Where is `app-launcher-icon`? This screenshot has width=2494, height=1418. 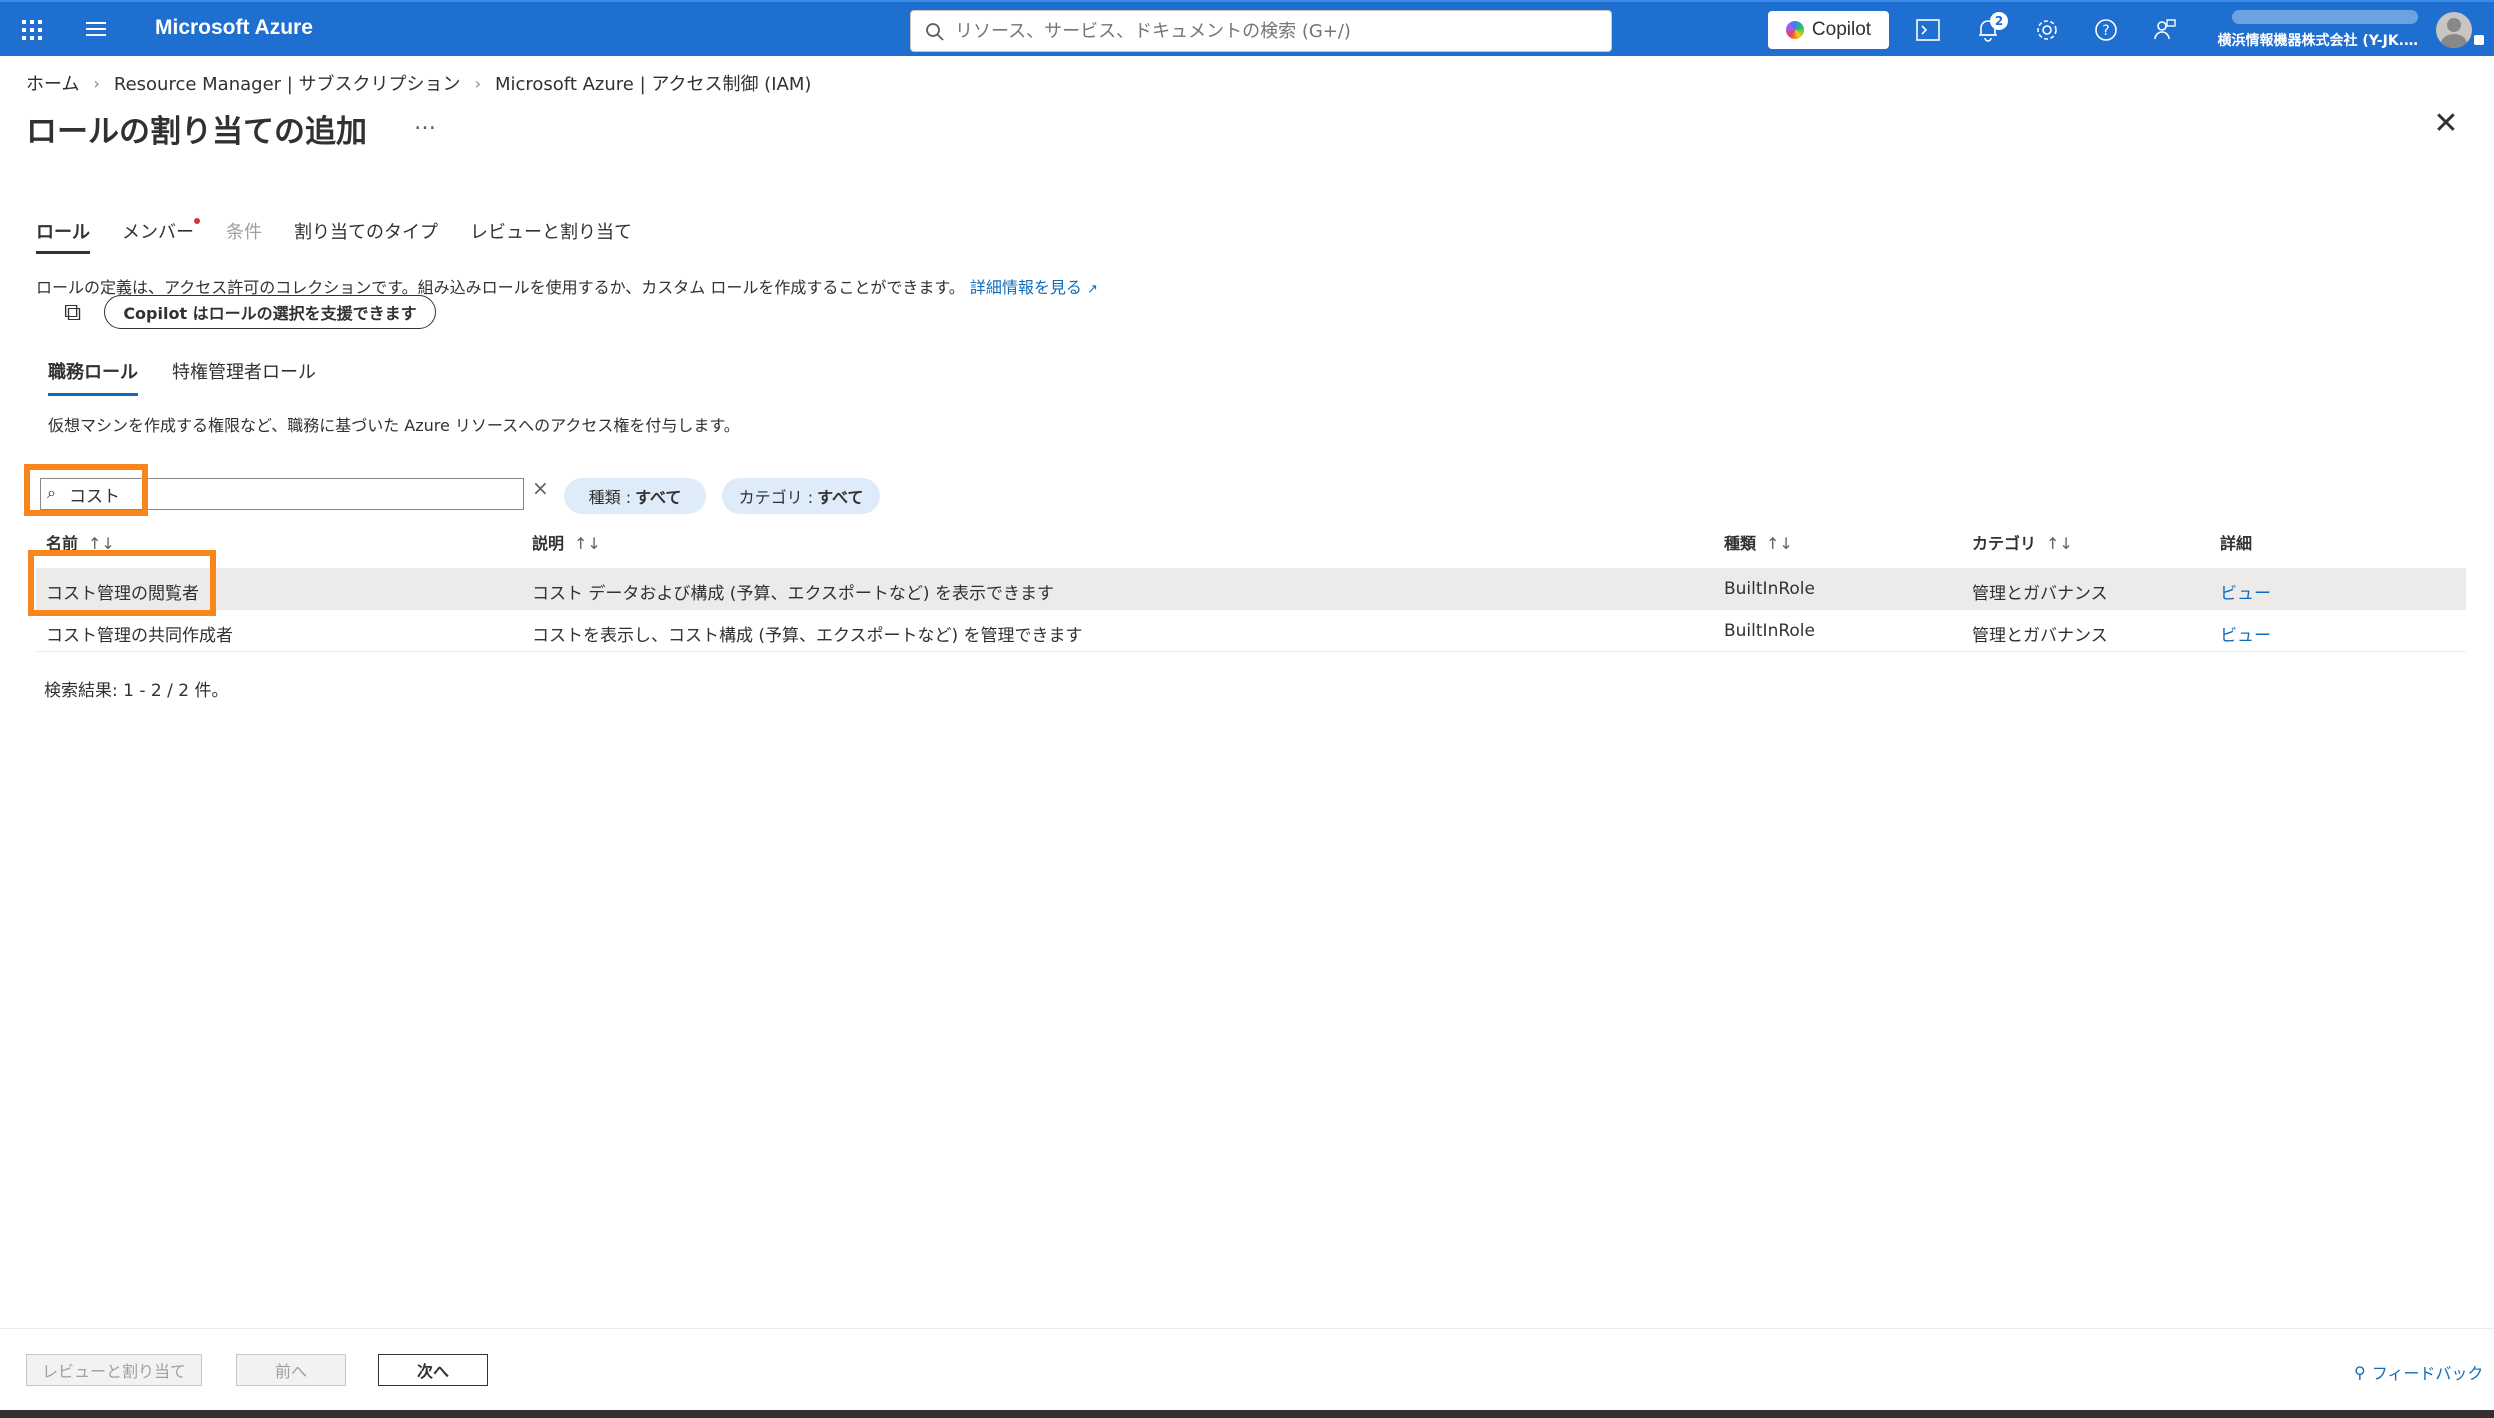 app-launcher-icon is located at coordinates (32, 30).